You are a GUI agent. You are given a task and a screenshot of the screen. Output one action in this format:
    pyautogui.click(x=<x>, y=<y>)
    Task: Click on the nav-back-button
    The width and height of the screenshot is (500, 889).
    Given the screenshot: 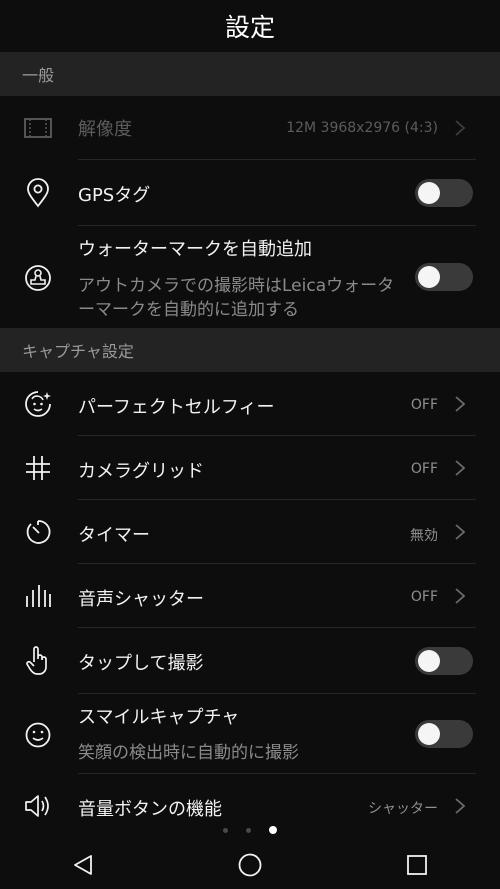 What is the action you would take?
    pyautogui.click(x=83, y=865)
    